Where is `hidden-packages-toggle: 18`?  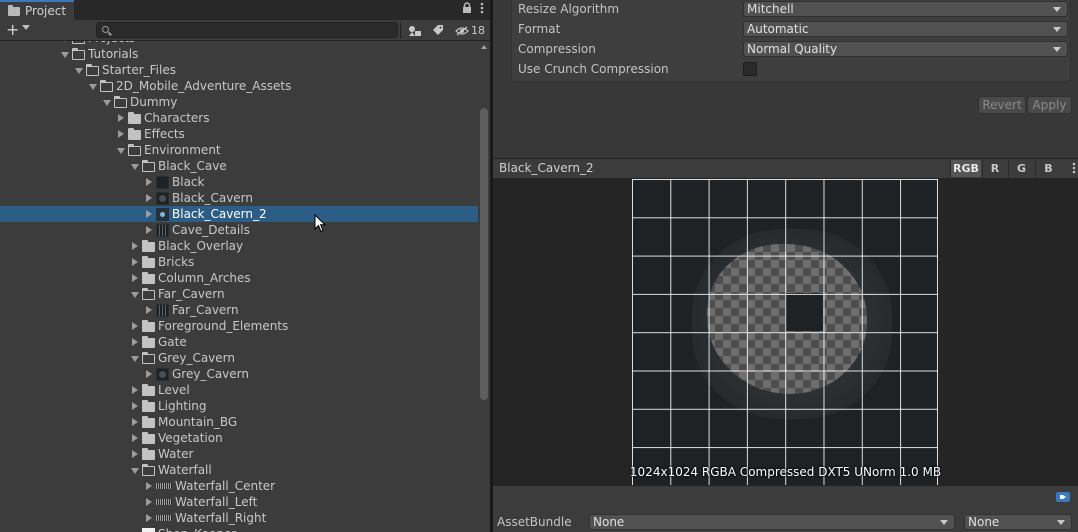 hidden-packages-toggle: 18 is located at coordinates (470, 30).